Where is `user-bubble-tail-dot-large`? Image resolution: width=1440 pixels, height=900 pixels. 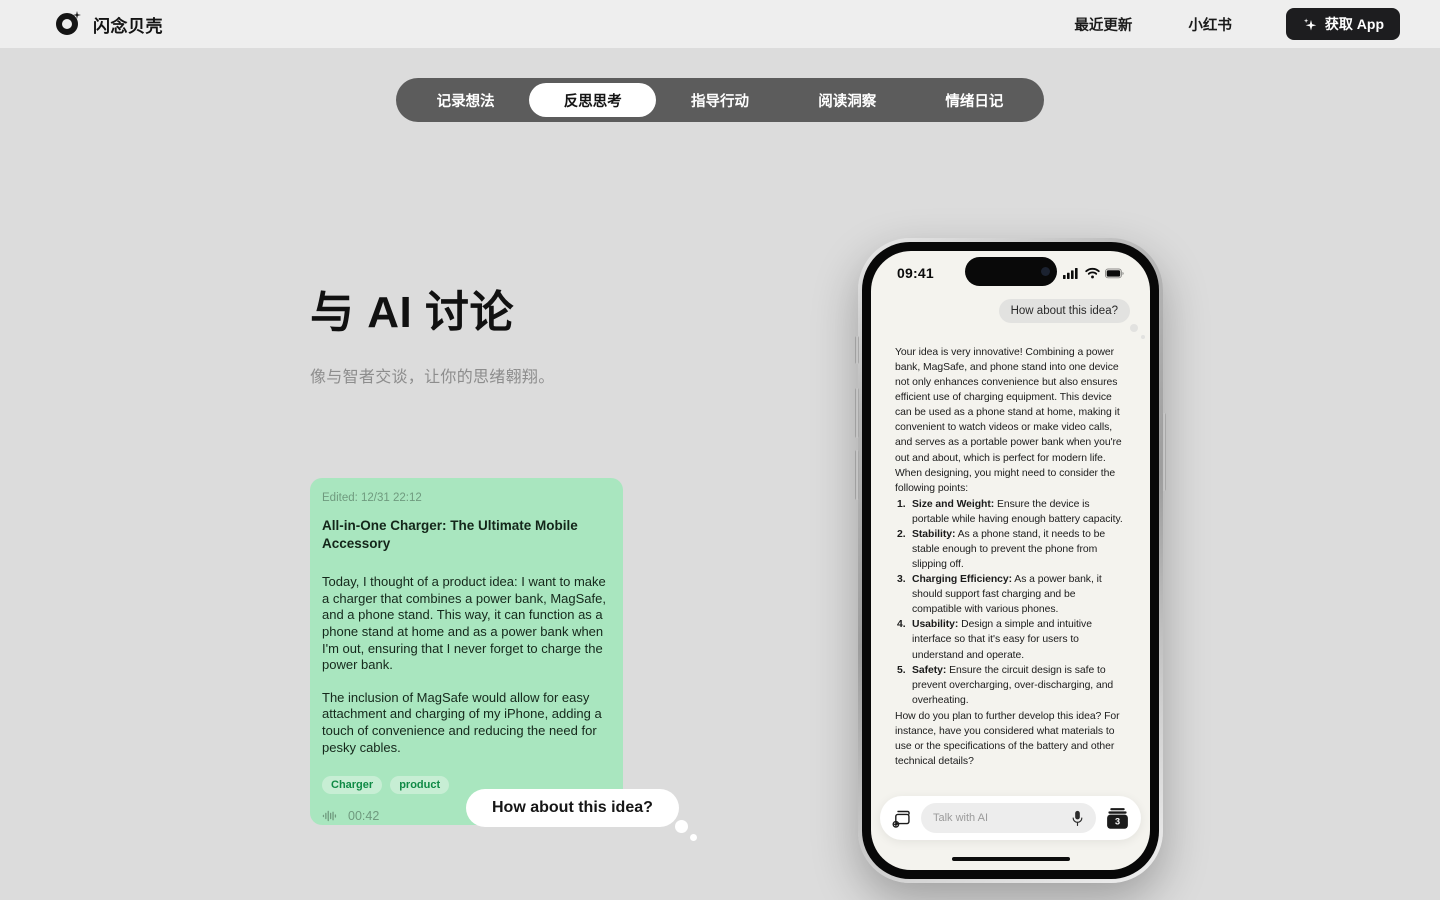 user-bubble-tail-dot-large is located at coordinates (1134, 328).